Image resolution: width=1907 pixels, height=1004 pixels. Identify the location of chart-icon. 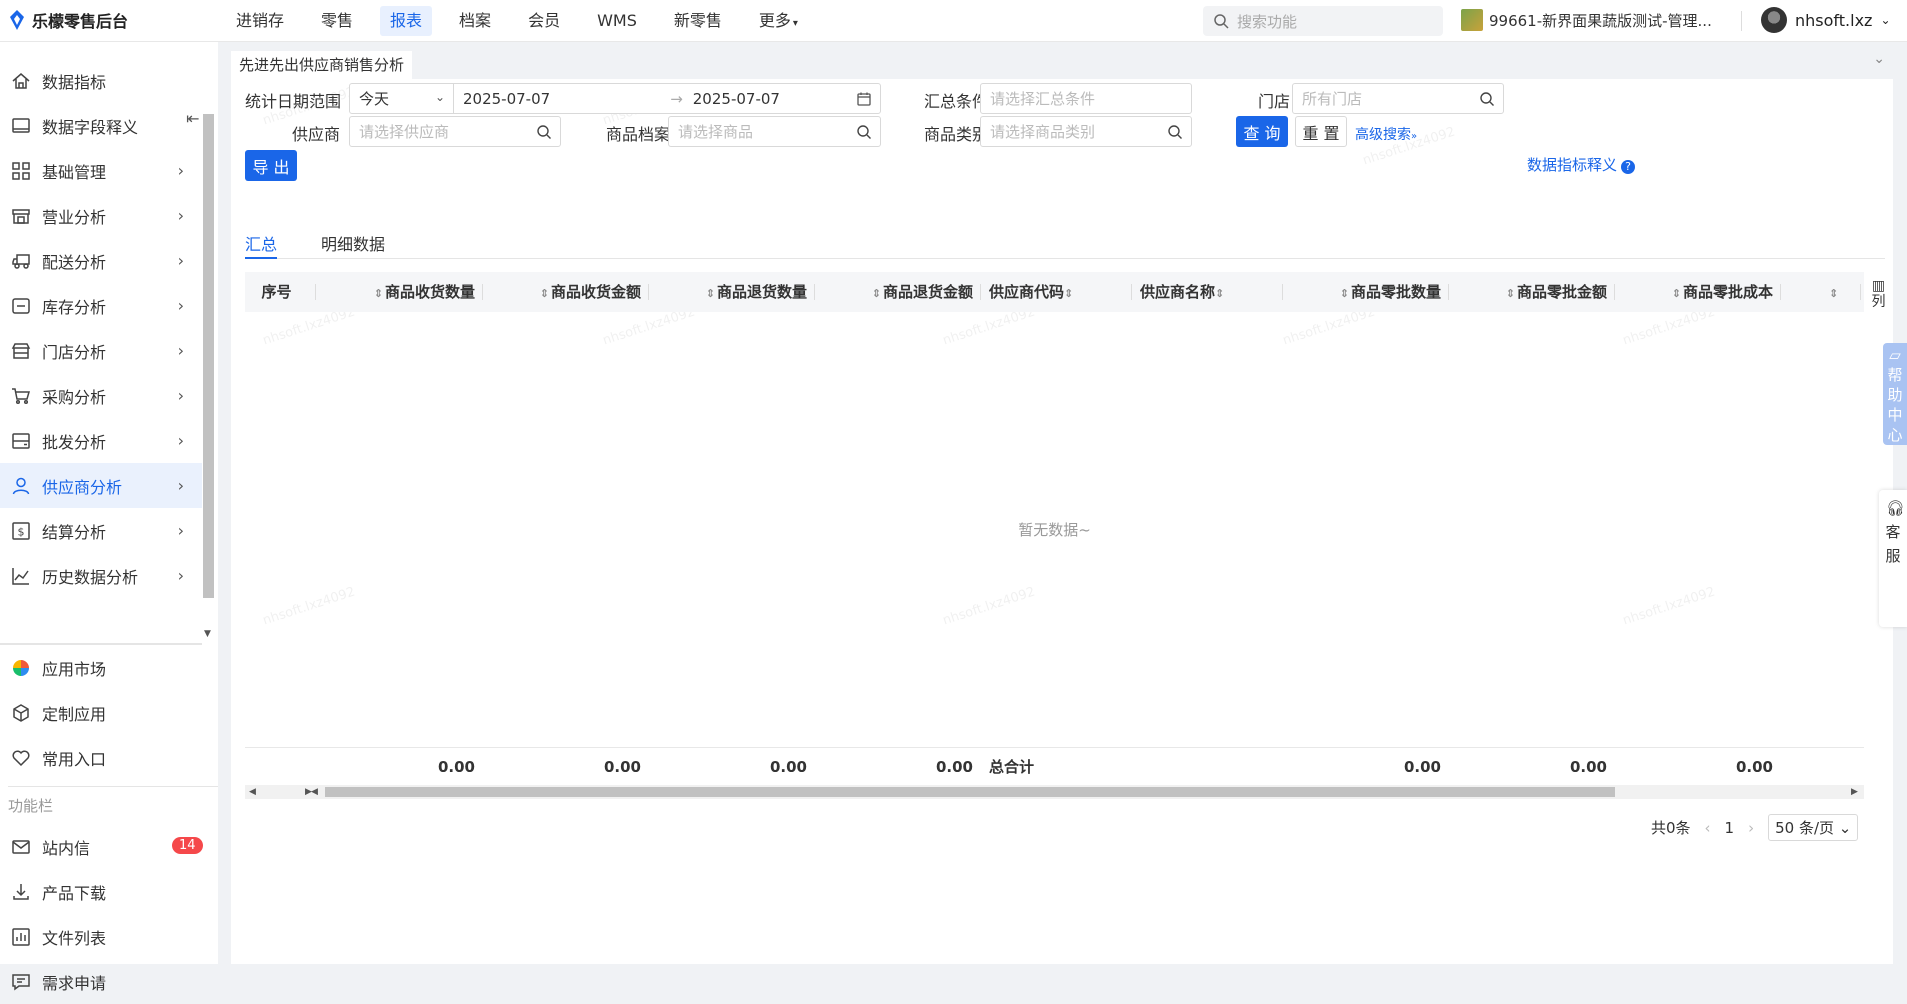
(21, 576).